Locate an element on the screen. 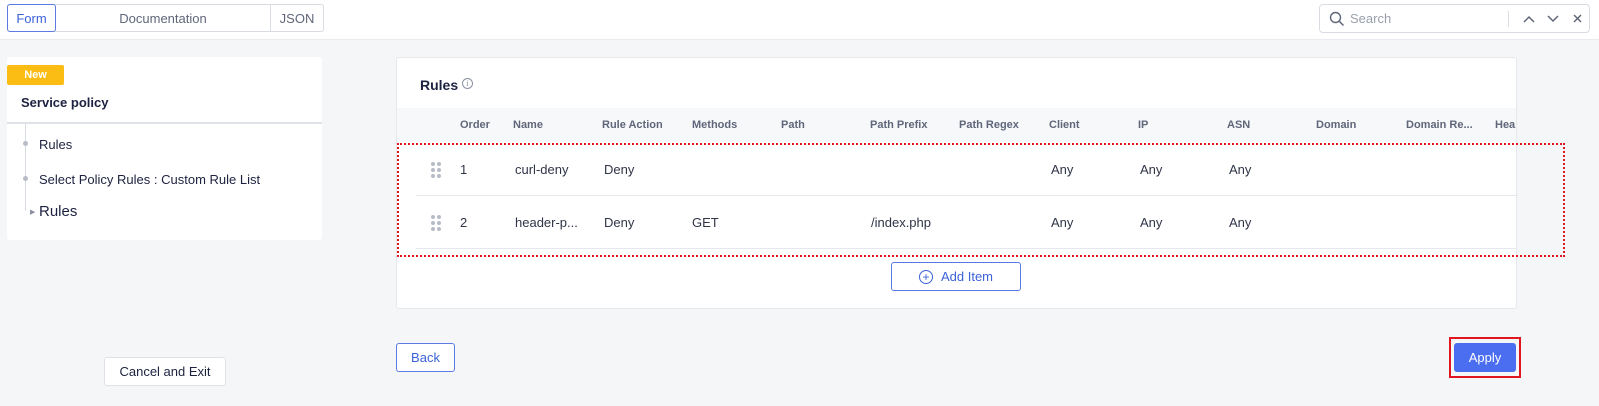  column-header-asn: ASN is located at coordinates (1238, 125).